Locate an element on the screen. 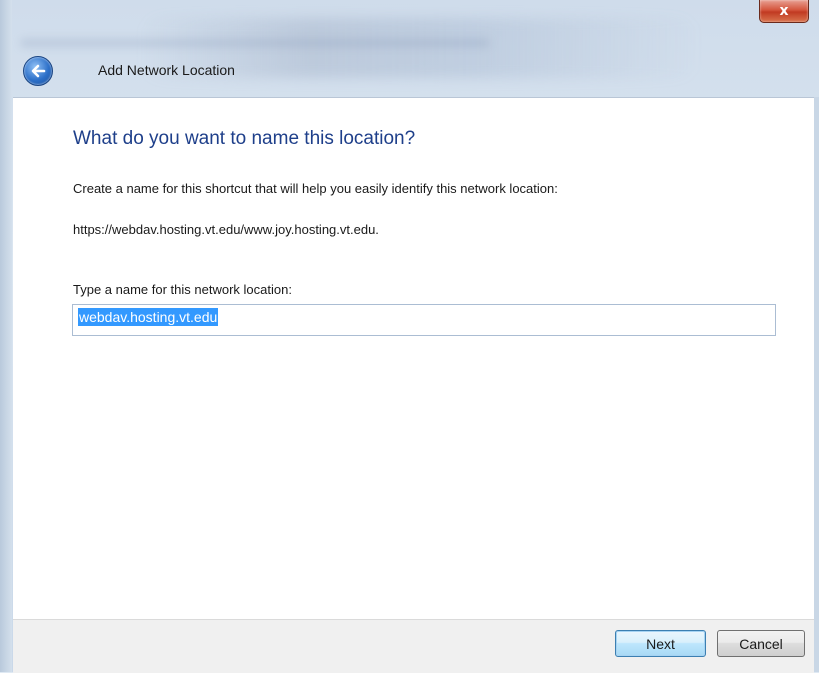  back-arrow-icon is located at coordinates (38, 71).